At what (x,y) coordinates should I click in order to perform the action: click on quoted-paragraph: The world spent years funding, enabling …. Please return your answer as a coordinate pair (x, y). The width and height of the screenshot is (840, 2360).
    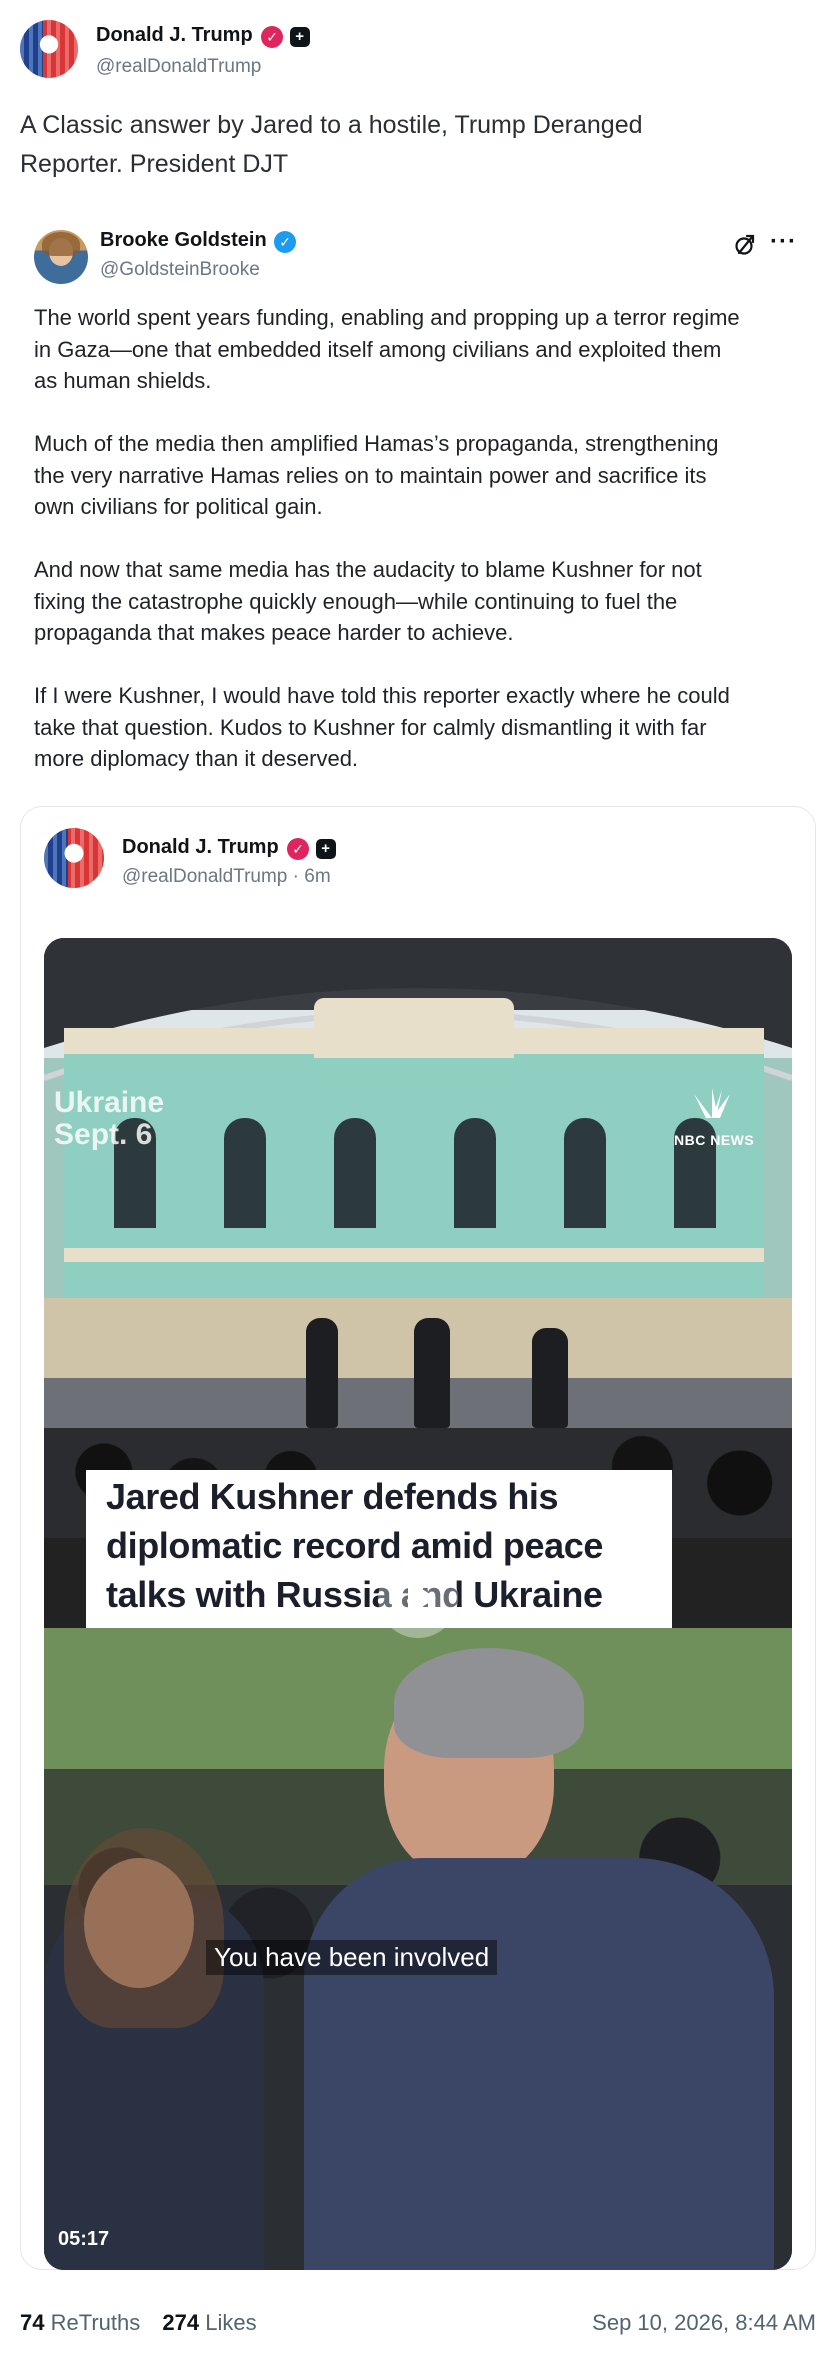
    Looking at the image, I should click on (424, 349).